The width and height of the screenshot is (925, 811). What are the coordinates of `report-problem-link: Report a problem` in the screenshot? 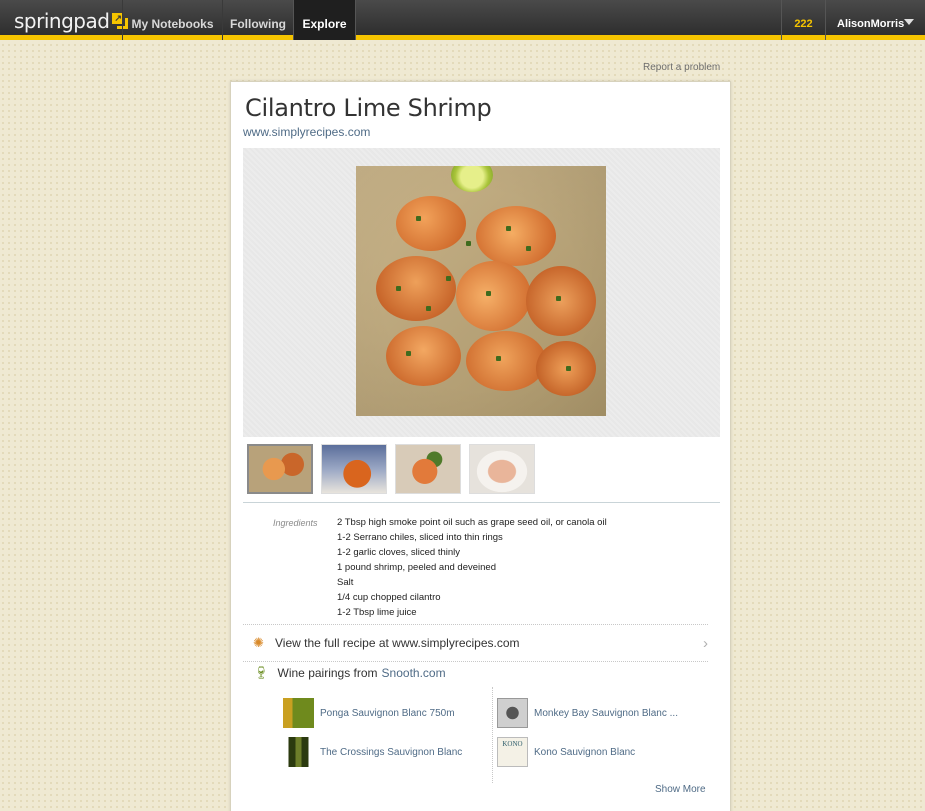 It's located at (681, 67).